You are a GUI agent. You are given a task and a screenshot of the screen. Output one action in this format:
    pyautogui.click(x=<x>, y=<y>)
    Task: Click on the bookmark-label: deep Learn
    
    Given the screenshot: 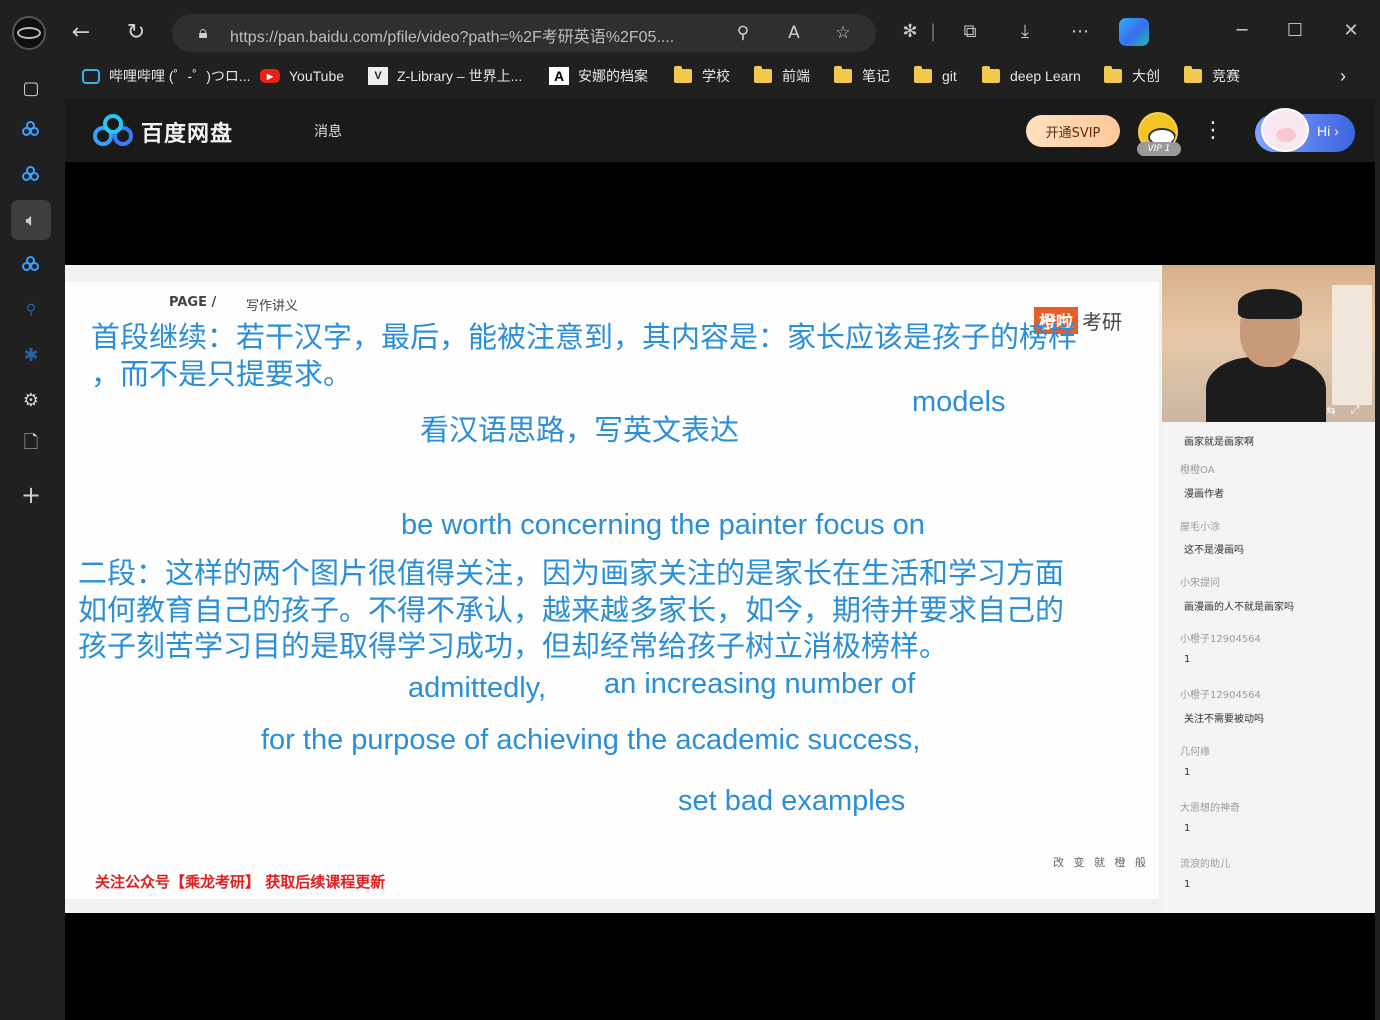 What is the action you would take?
    pyautogui.click(x=1045, y=76)
    